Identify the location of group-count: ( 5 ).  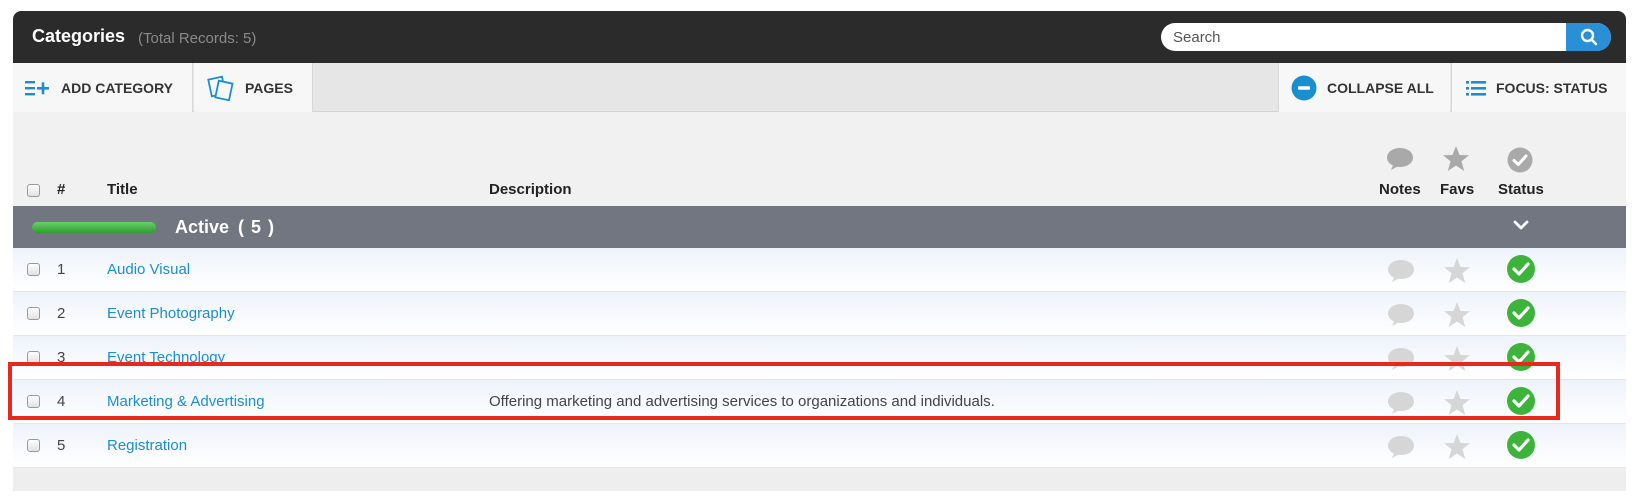
(257, 227).